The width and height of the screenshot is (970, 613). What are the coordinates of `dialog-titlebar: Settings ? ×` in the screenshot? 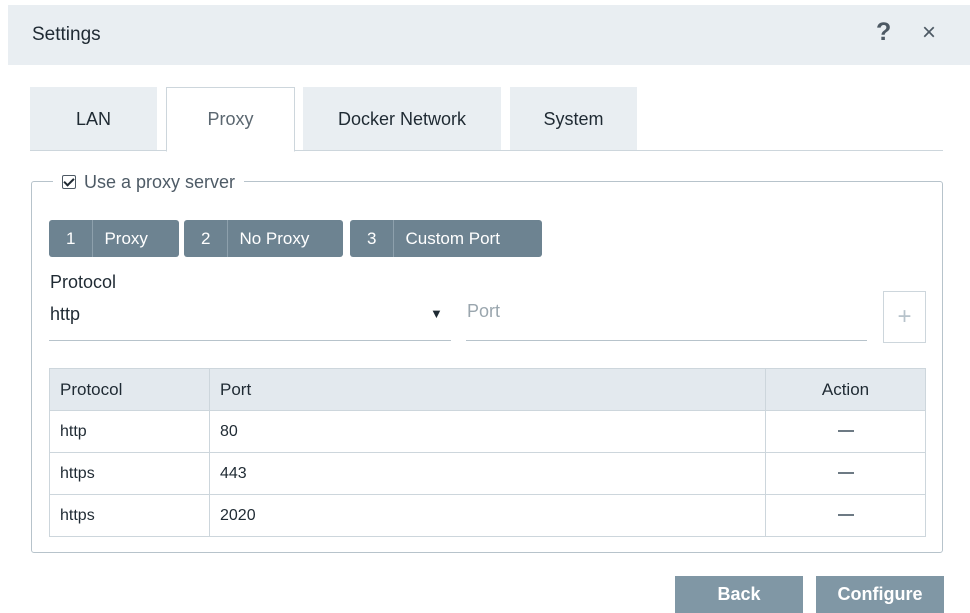 It's located at (489, 35).